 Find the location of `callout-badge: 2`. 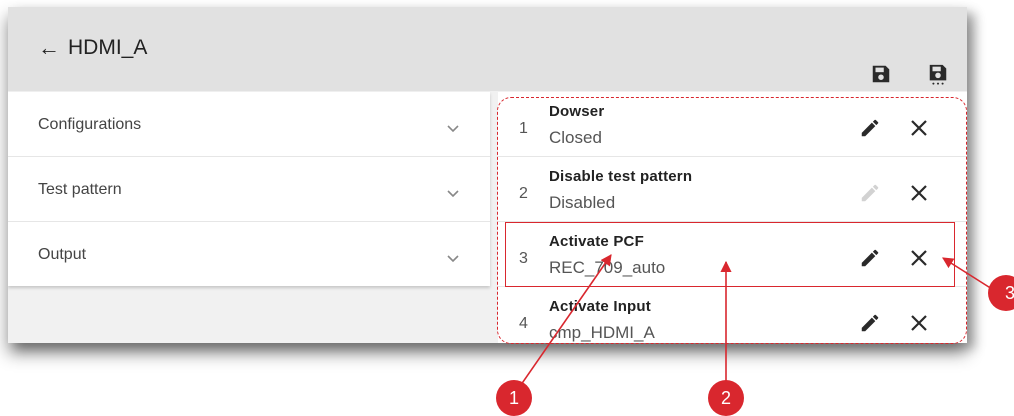

callout-badge: 2 is located at coordinates (726, 398).